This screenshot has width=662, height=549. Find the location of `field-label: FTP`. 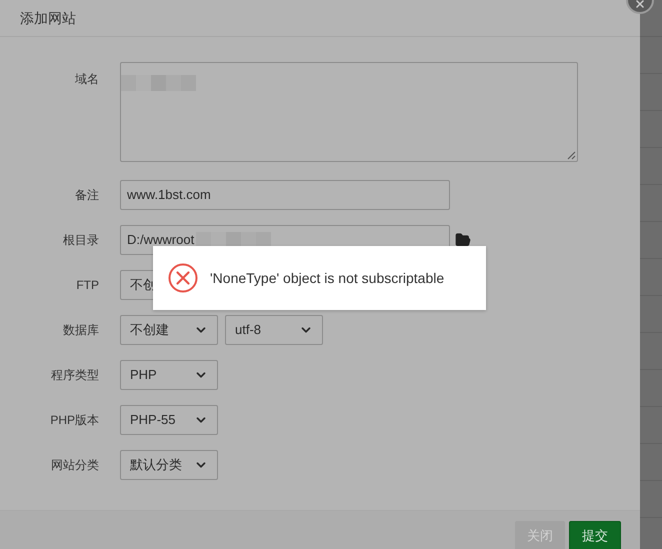

field-label: FTP is located at coordinates (87, 285).